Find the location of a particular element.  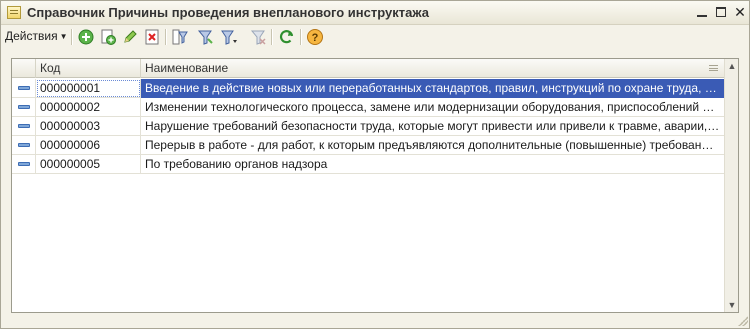

column-header-icon is located at coordinates (24, 68).